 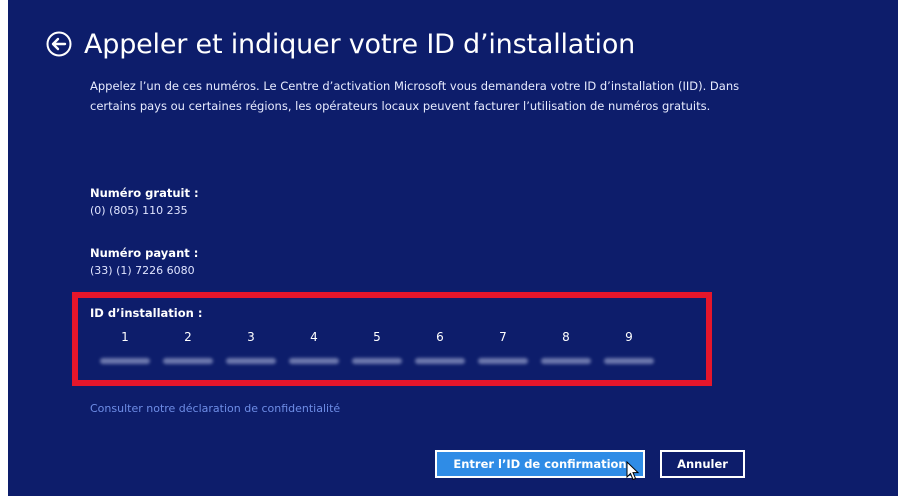 What do you see at coordinates (629, 337) in the screenshot?
I see `installation-id-group-number: 9` at bounding box center [629, 337].